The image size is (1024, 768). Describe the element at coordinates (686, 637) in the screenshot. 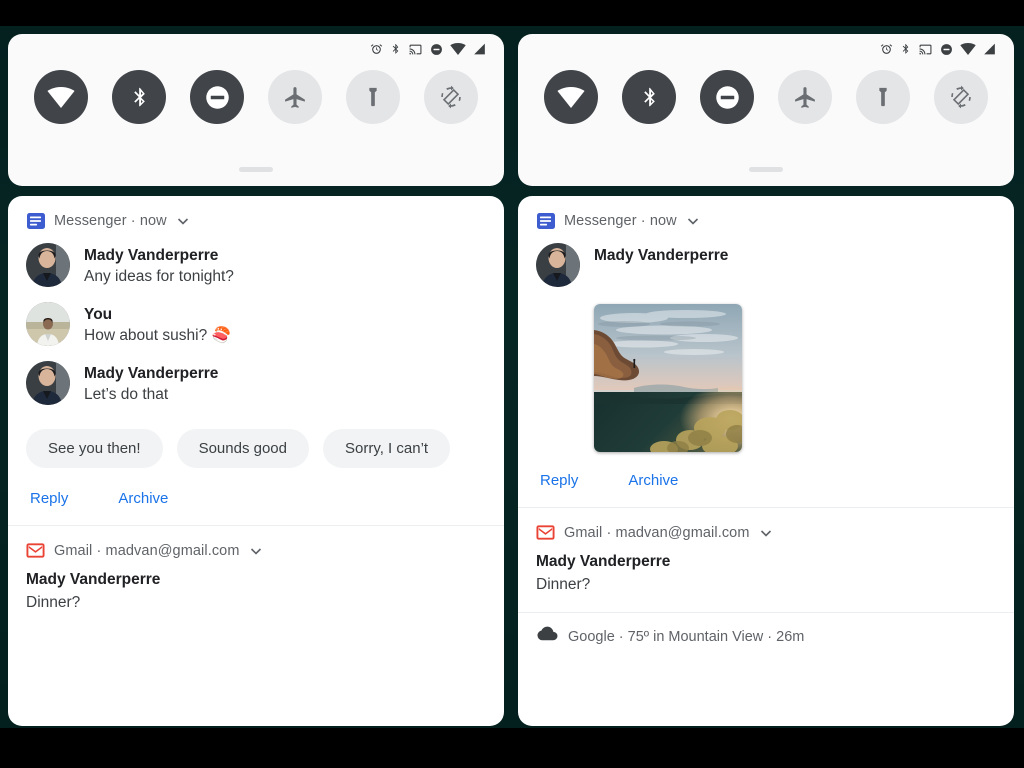

I see `weather-summary: Google · 75º in Mountain View · 26m` at that location.